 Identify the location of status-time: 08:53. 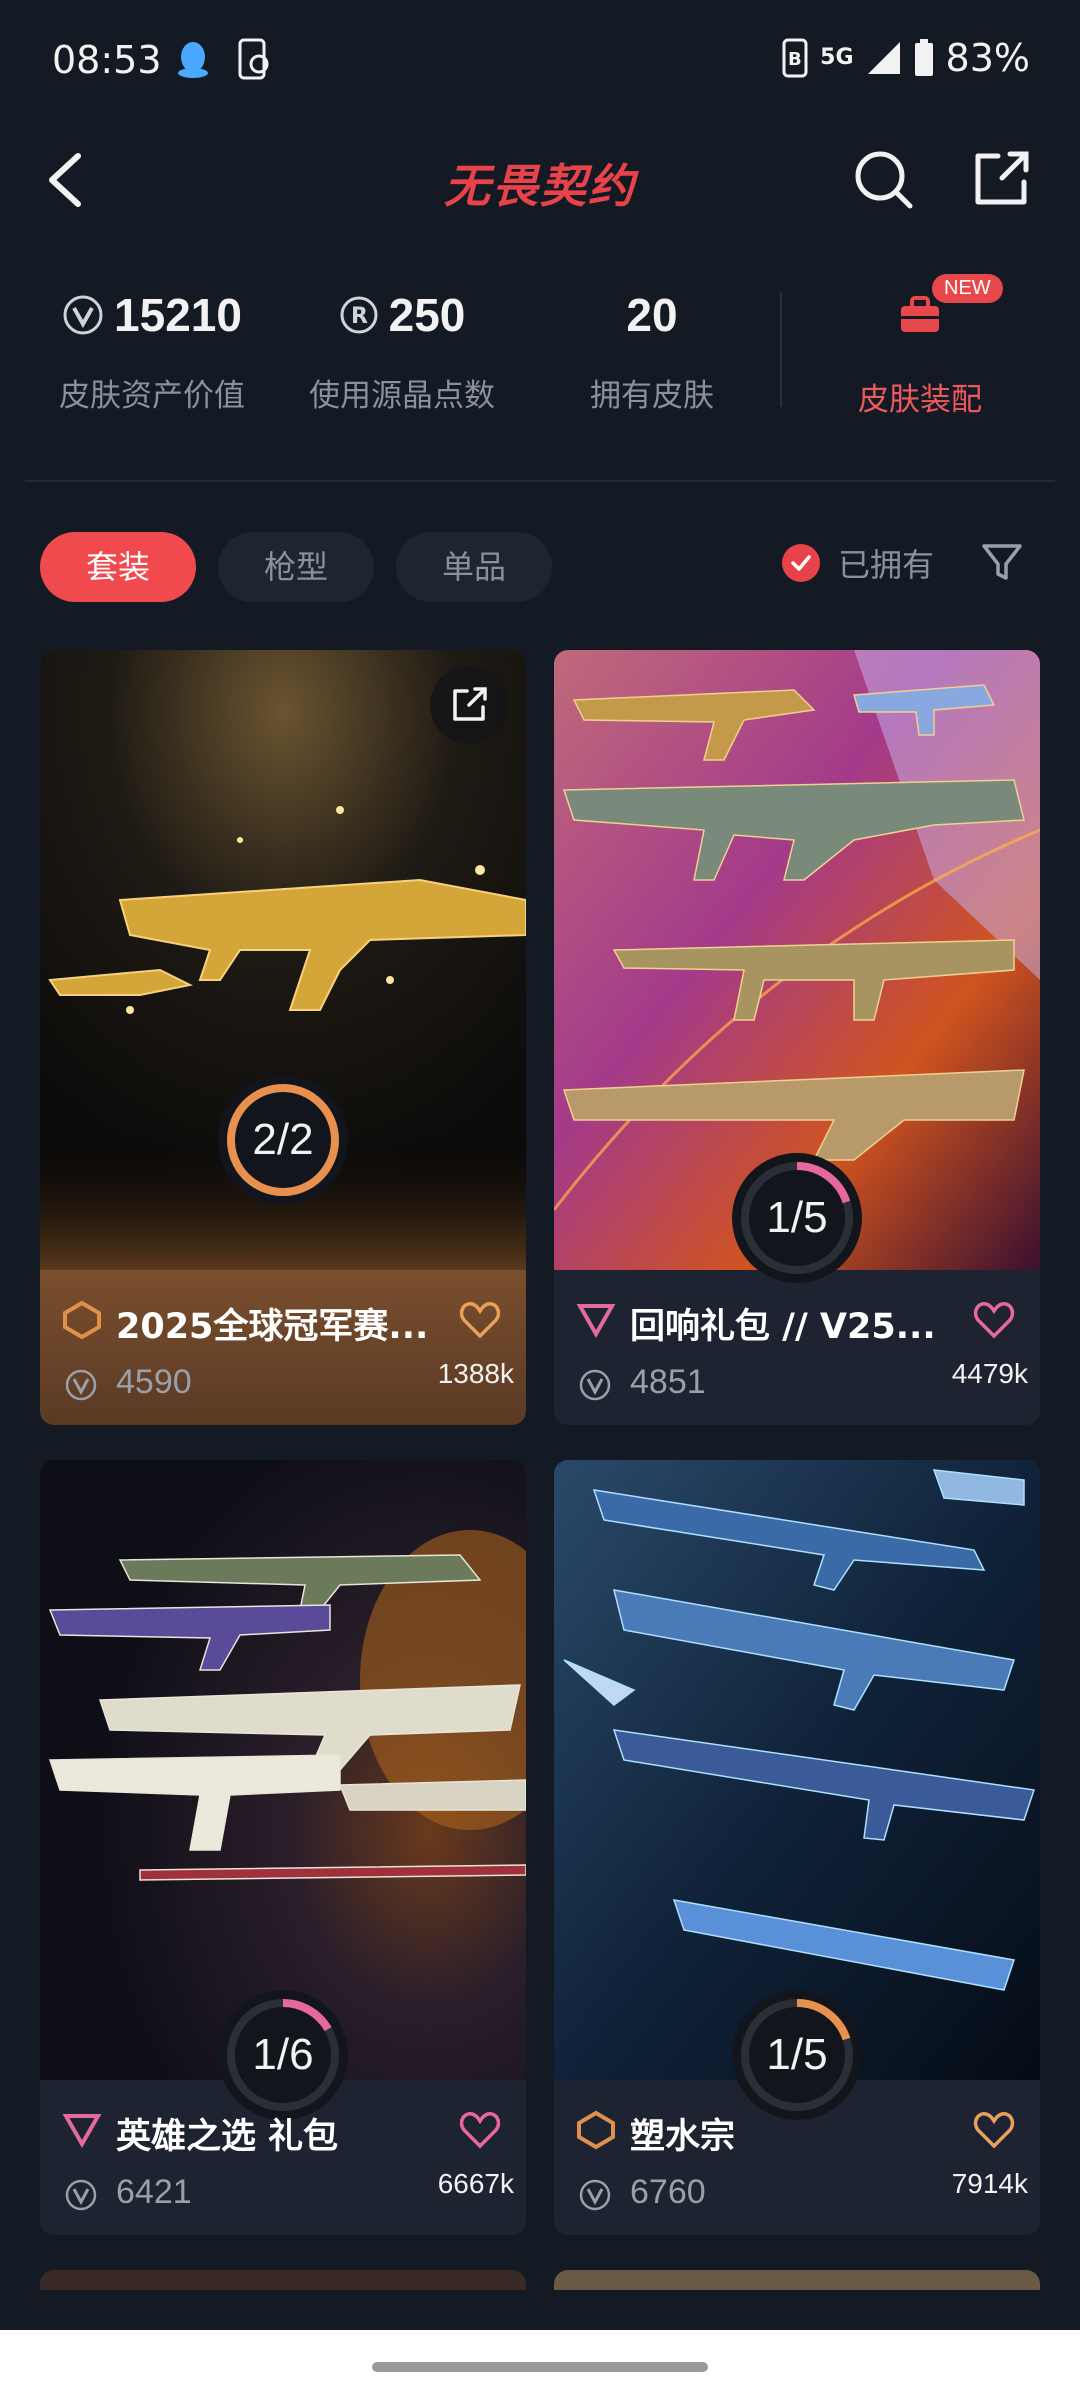
(107, 60).